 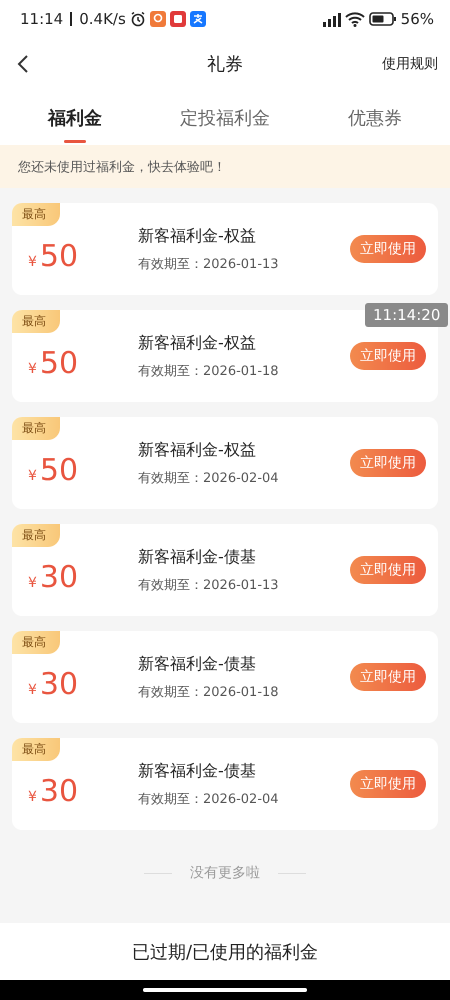 I want to click on wifi-icon, so click(x=354, y=19).